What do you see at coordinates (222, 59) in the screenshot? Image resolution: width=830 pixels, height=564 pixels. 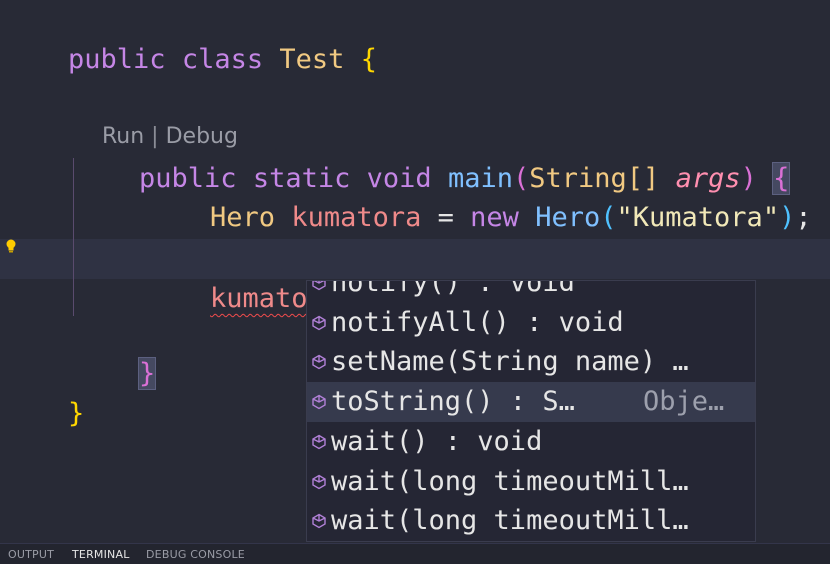 I see `keyword-class: class` at bounding box center [222, 59].